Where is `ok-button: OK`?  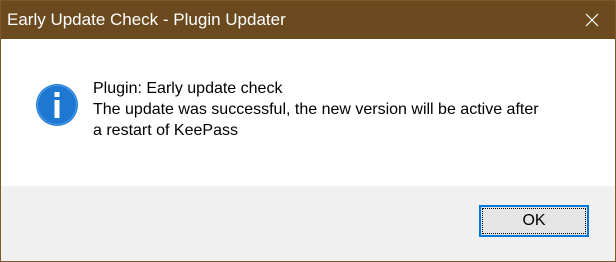
ok-button: OK is located at coordinates (534, 221).